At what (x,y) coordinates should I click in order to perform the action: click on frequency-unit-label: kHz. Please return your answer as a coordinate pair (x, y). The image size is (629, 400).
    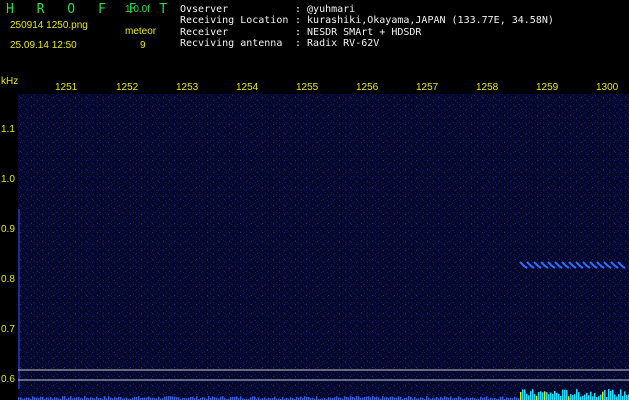
    Looking at the image, I should click on (10, 81).